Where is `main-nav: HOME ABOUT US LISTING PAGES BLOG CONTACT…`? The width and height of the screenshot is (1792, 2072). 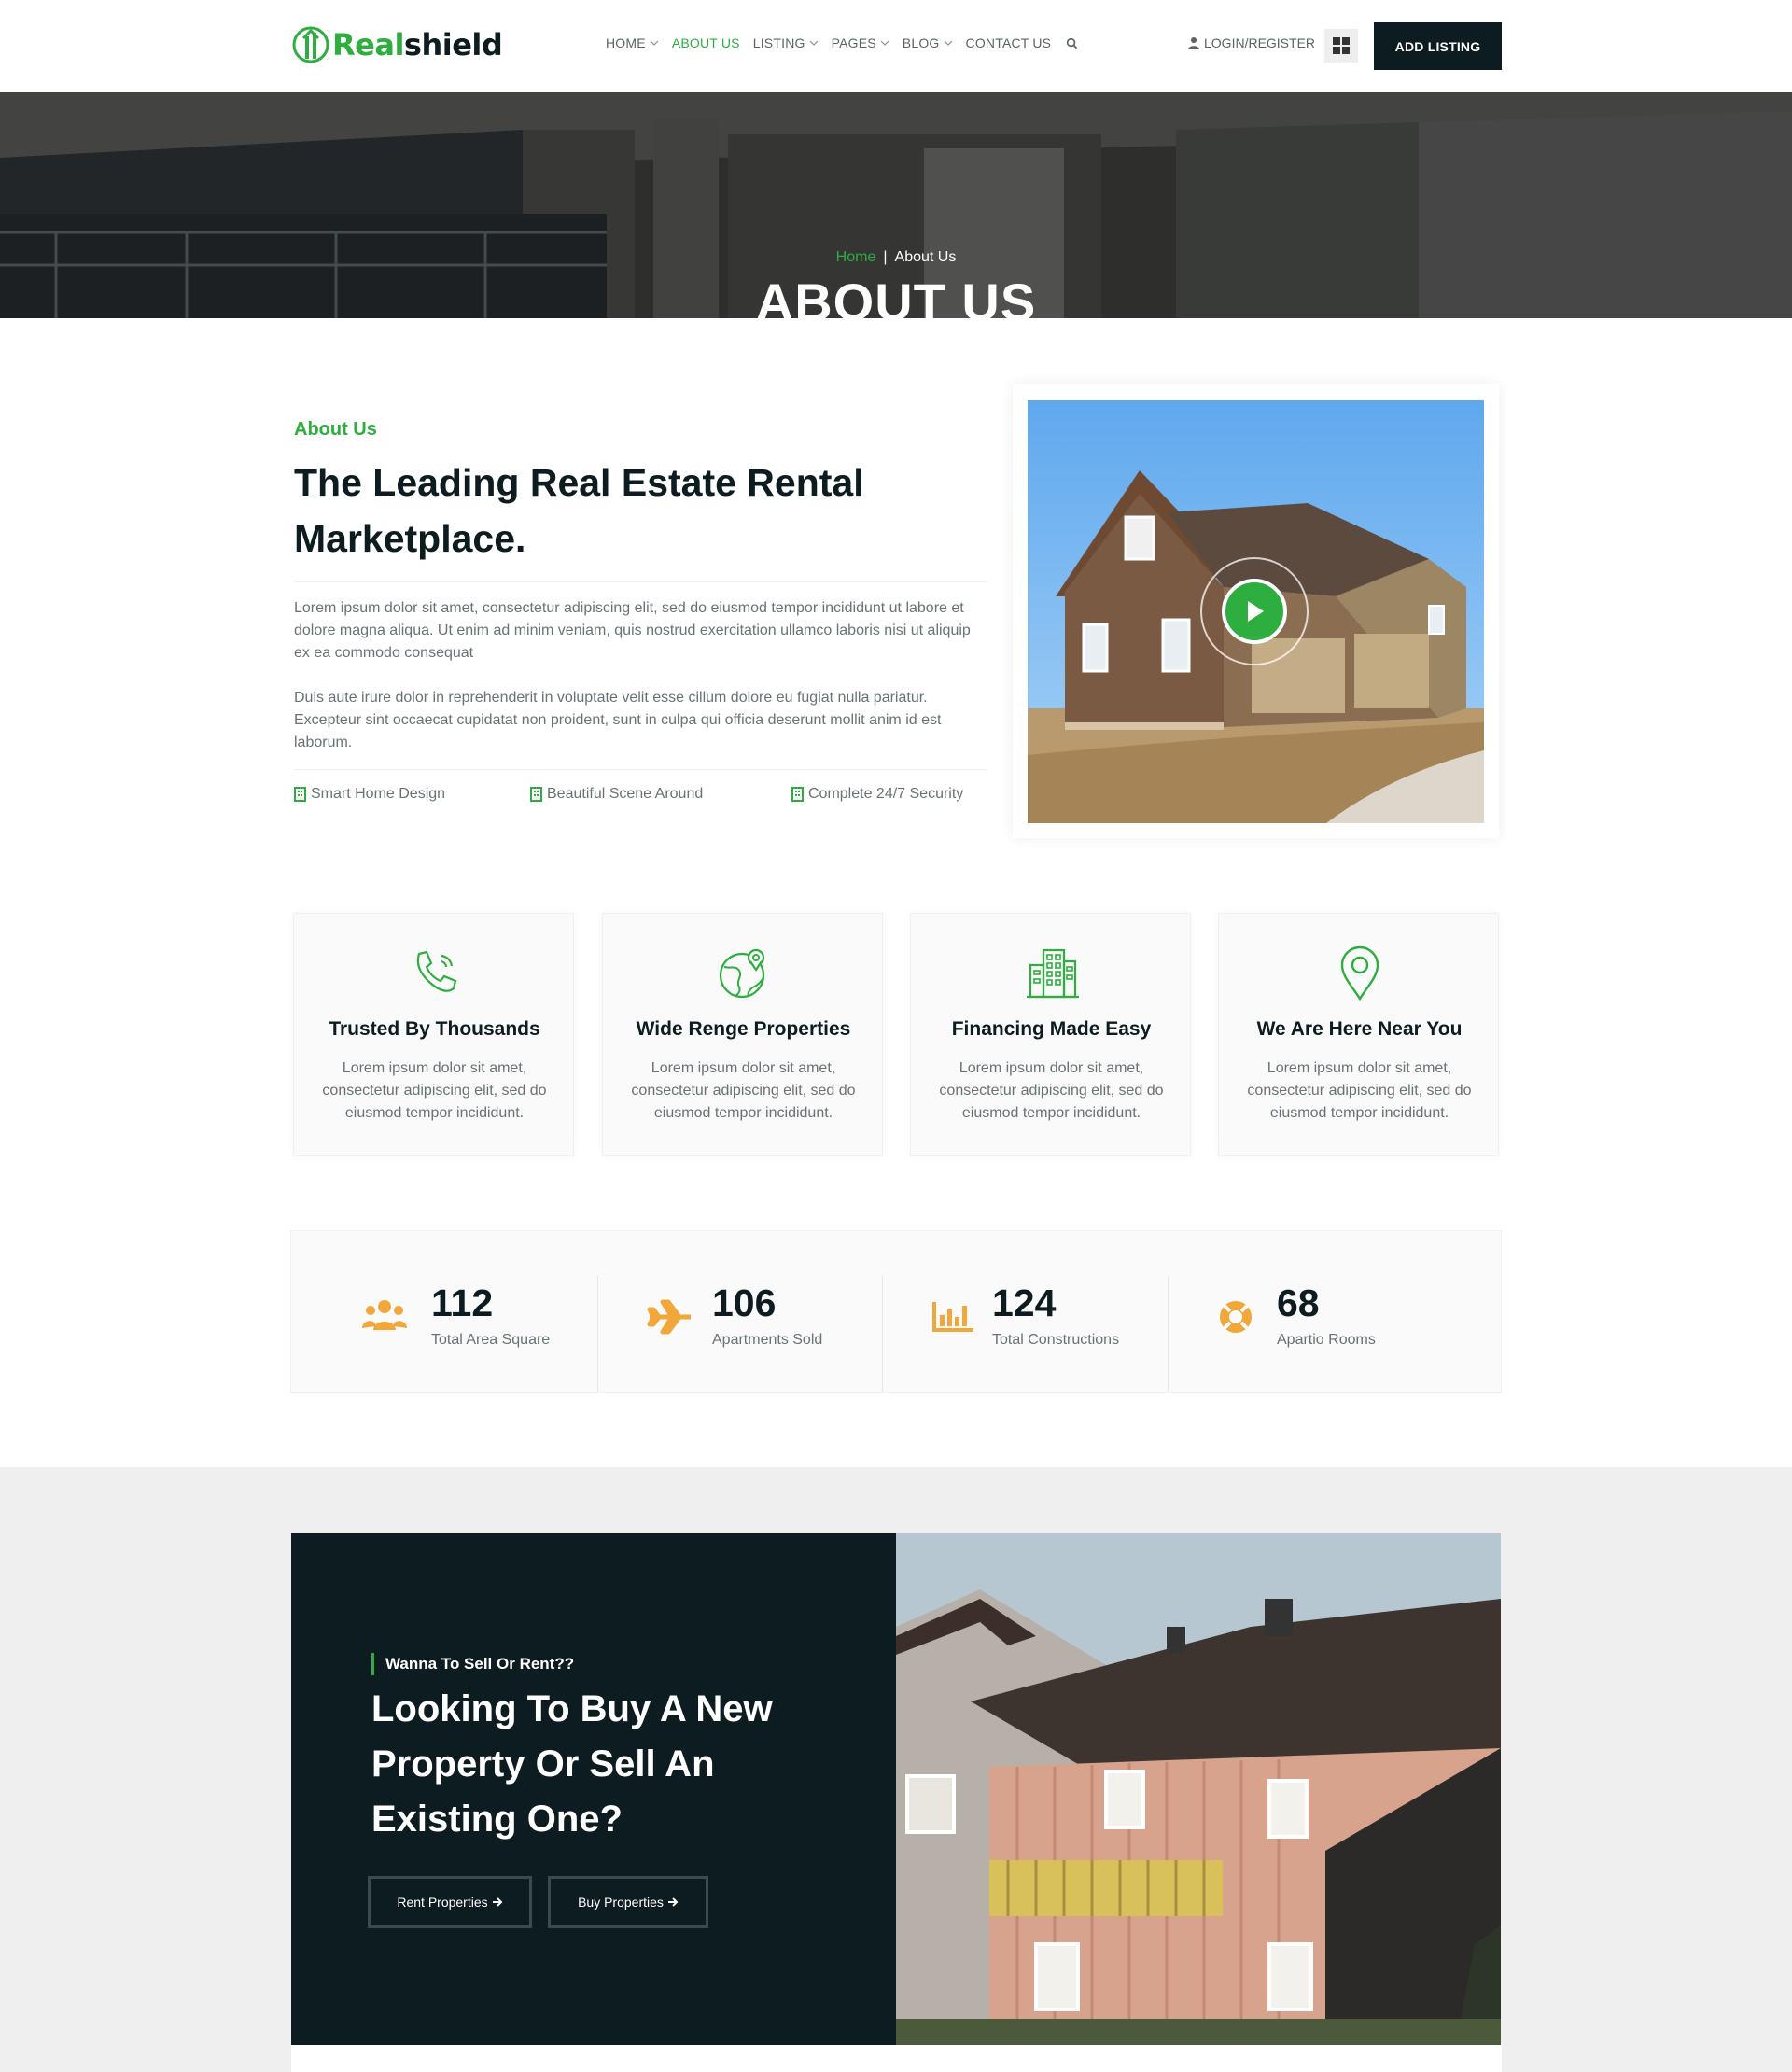
main-nav: HOME ABOUT US LISTING PAGES BLOG CONTACT… is located at coordinates (842, 42).